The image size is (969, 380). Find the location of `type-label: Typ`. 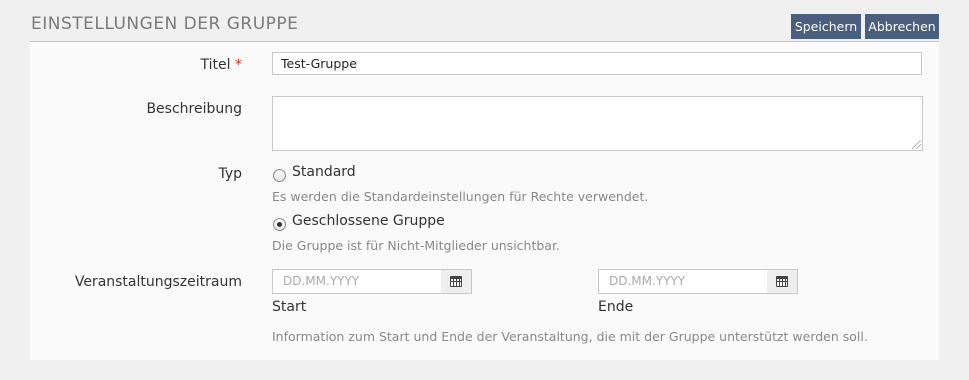

type-label: Typ is located at coordinates (230, 174).